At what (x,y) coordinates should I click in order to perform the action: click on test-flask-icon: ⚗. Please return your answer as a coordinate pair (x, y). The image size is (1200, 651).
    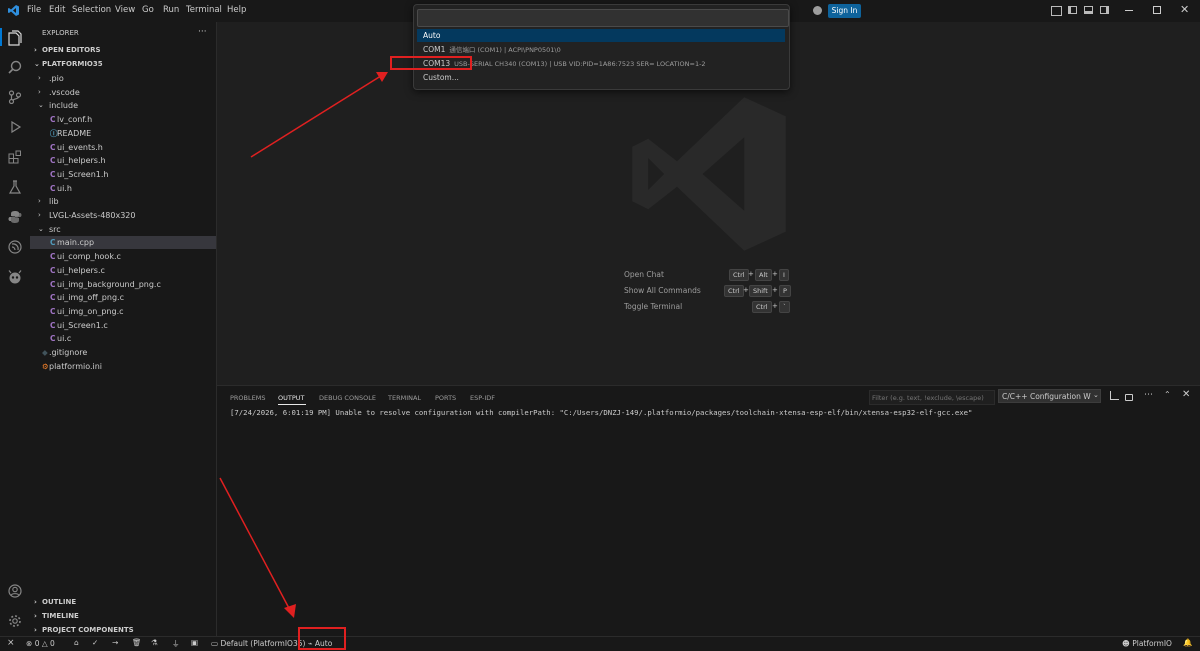
    Looking at the image, I should click on (154, 642).